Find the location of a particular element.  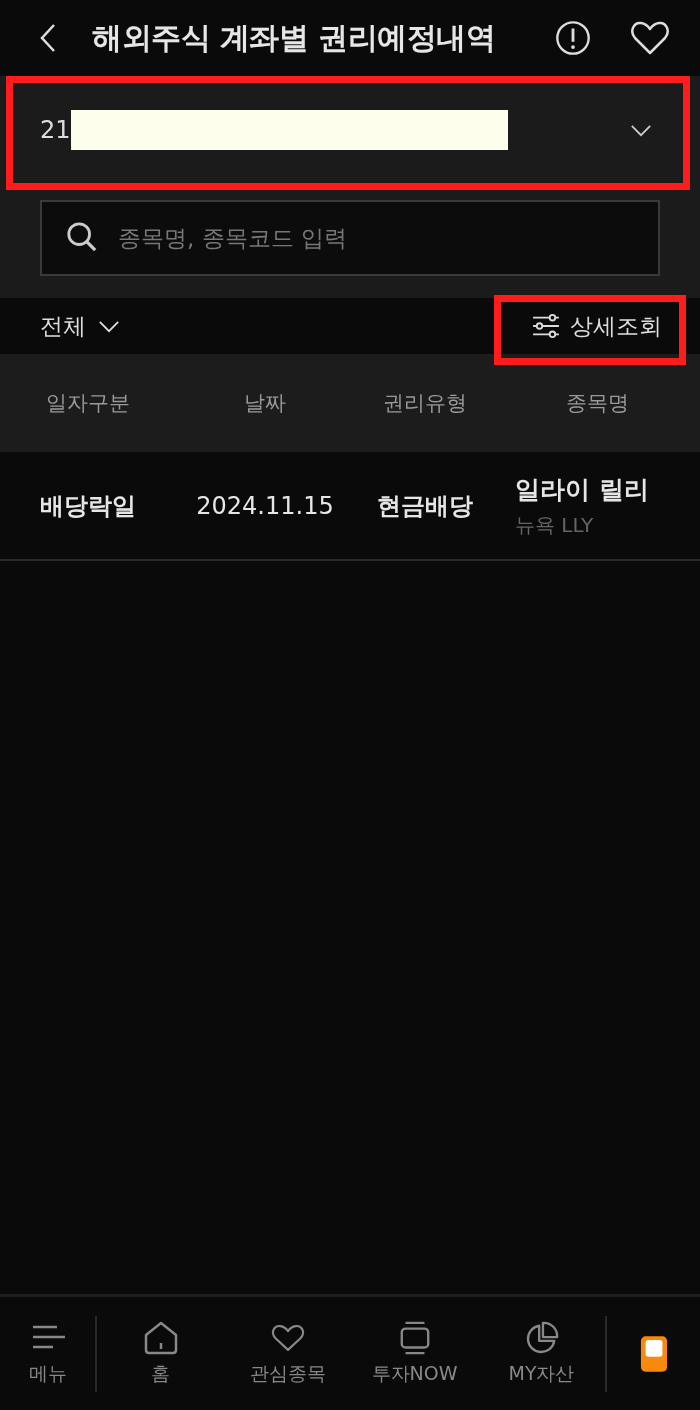

stock-market: 뉴욕 LLY is located at coordinates (554, 525).